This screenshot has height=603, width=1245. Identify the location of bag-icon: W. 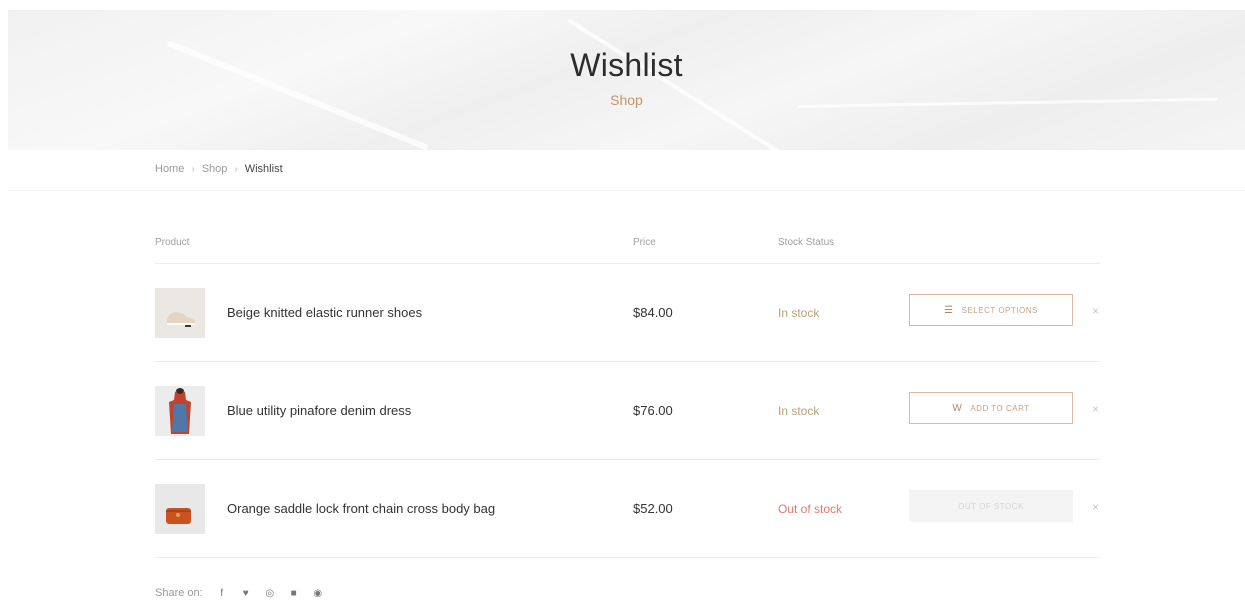
(957, 408).